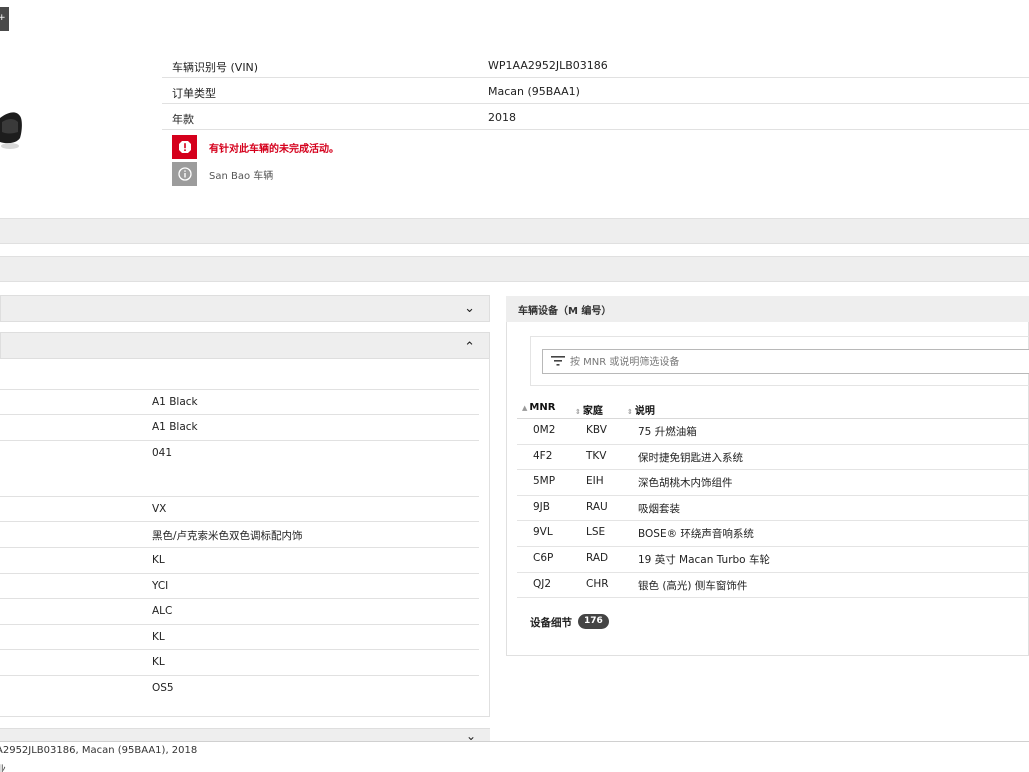  What do you see at coordinates (595, 117) in the screenshot?
I see `info-row-model-year: 年款 2018` at bounding box center [595, 117].